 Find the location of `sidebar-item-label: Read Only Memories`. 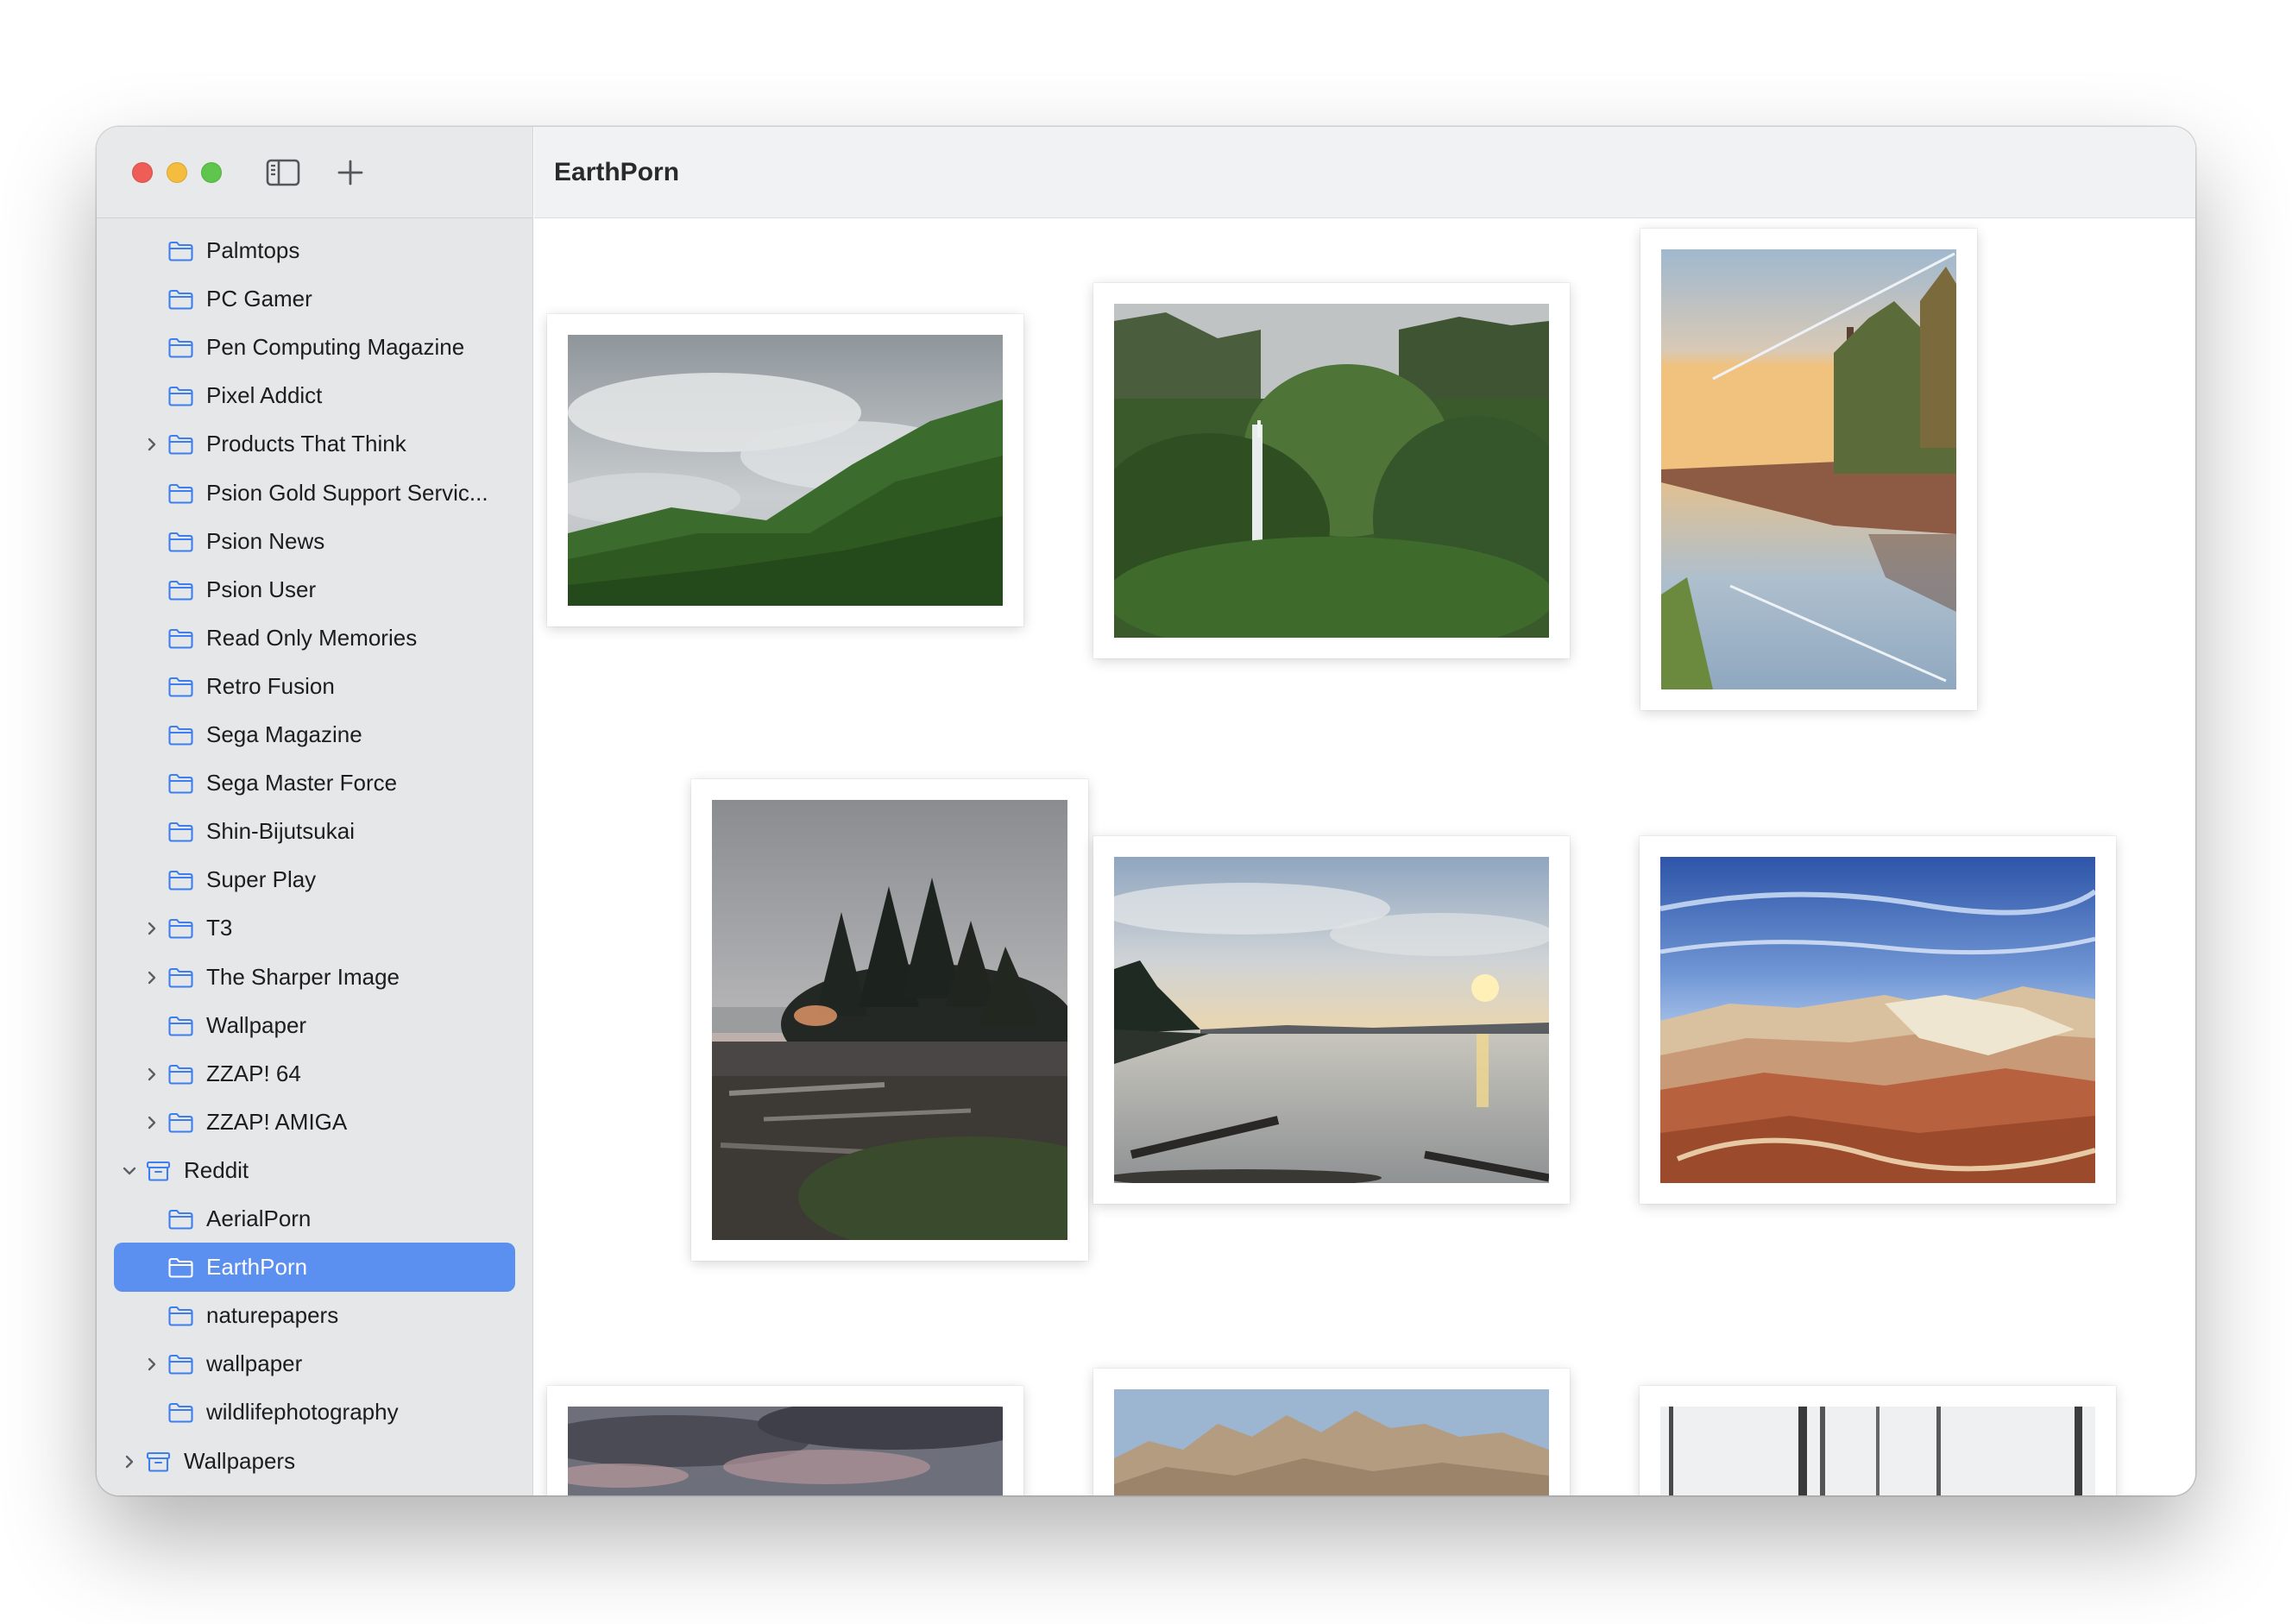

sidebar-item-label: Read Only Memories is located at coordinates (312, 638).